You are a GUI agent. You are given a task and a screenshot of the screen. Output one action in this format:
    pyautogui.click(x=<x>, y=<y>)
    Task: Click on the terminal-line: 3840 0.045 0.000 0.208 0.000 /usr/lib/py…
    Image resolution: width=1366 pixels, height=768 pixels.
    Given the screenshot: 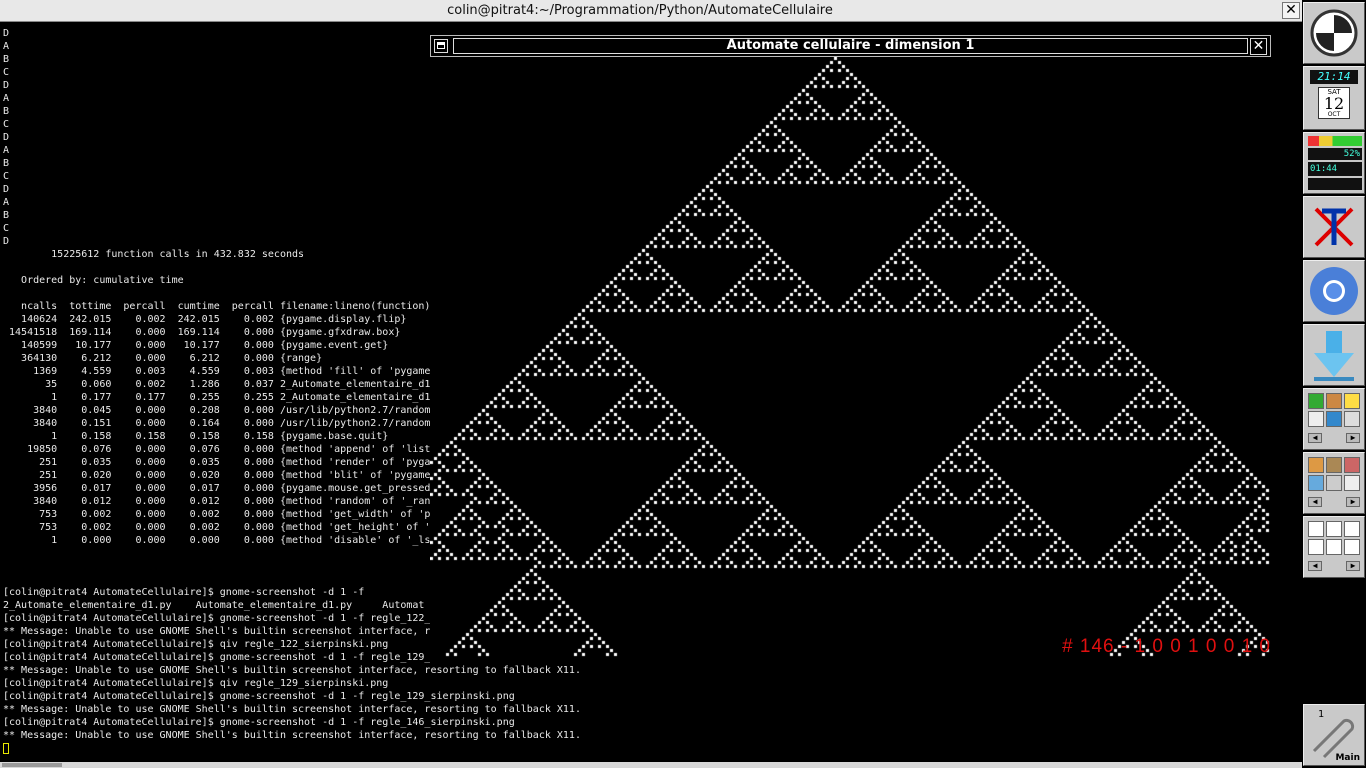 What is the action you would take?
    pyautogui.click(x=217, y=410)
    